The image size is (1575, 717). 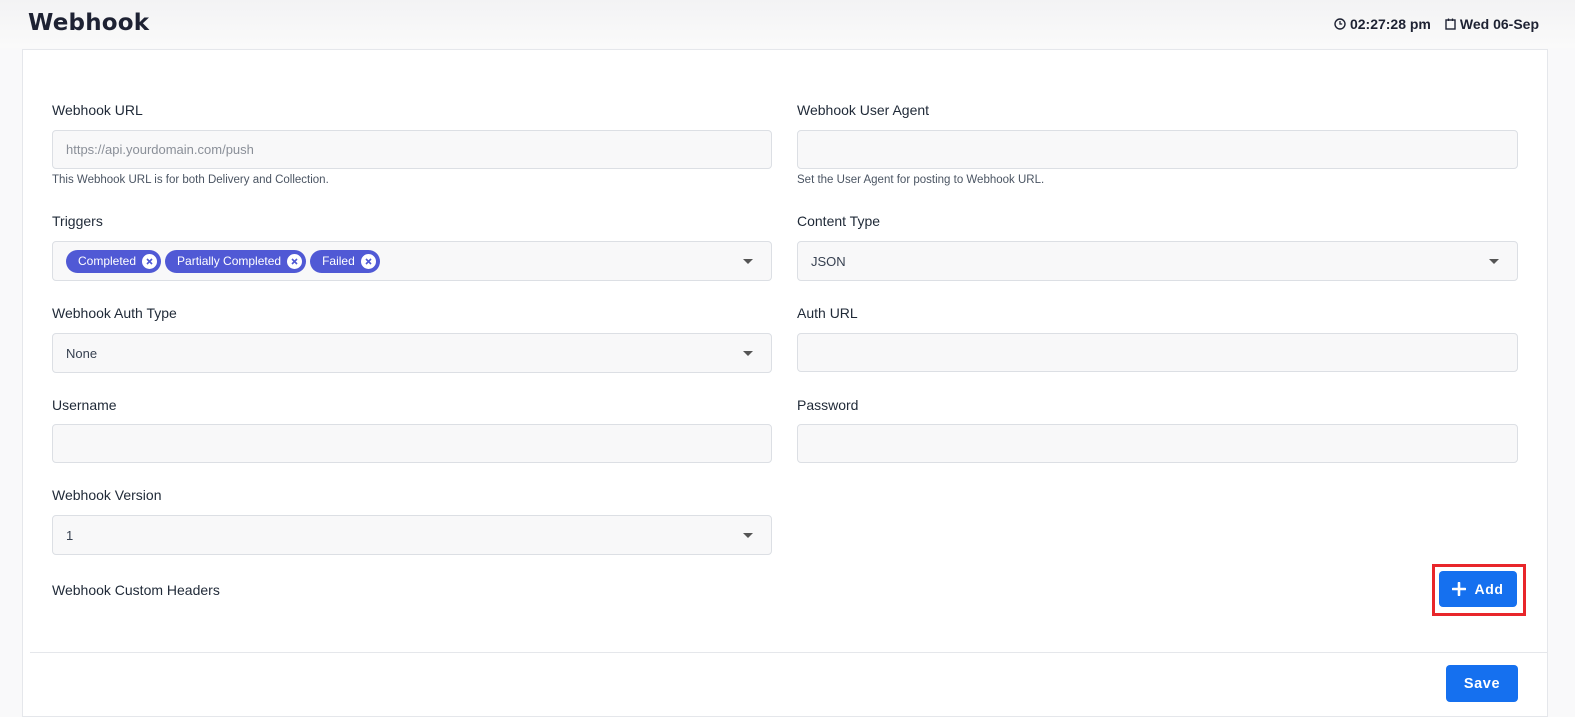 What do you see at coordinates (787, 24) in the screenshot?
I see `top-bar: Webhook 02:27:28 pm Wed 06-Sep` at bounding box center [787, 24].